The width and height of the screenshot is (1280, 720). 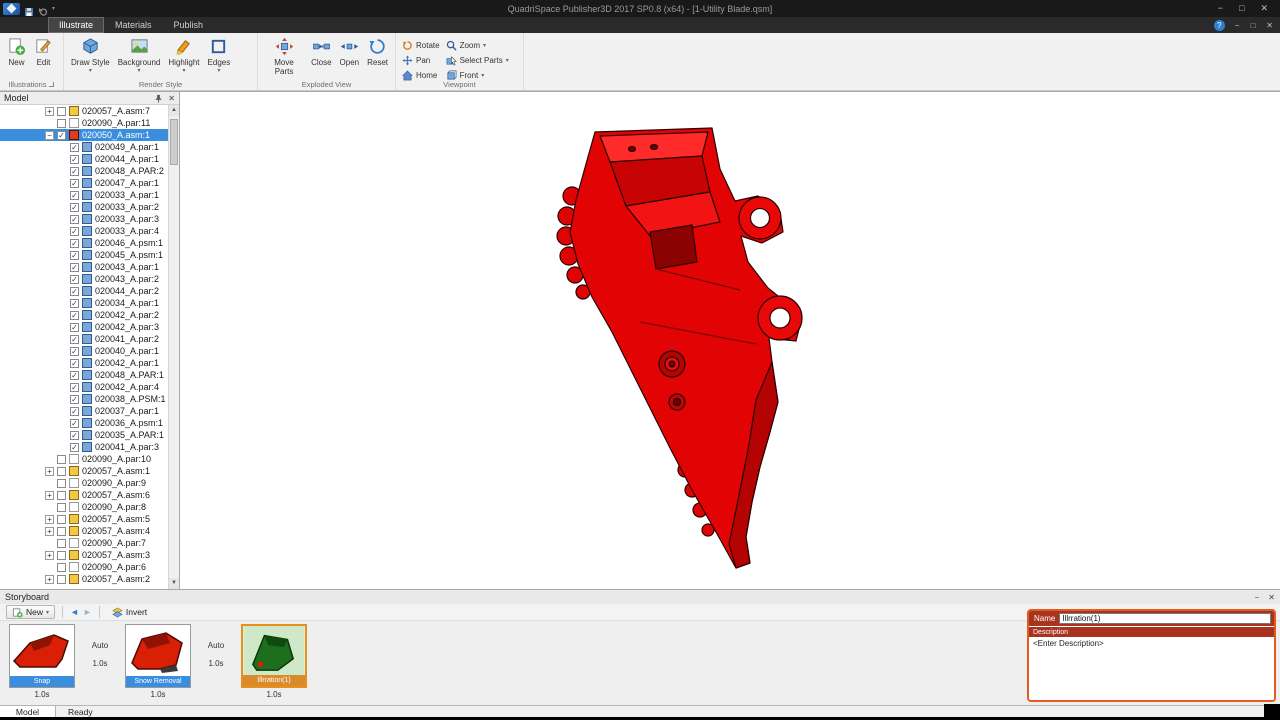 What do you see at coordinates (43, 50) in the screenshot?
I see `edit-button: Edit` at bounding box center [43, 50].